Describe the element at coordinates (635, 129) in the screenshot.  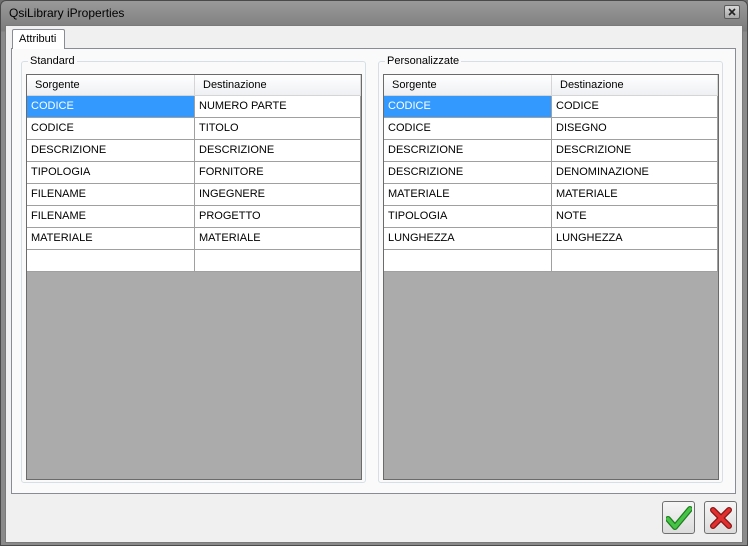
I see `cell-destinazione: DISEGNO` at that location.